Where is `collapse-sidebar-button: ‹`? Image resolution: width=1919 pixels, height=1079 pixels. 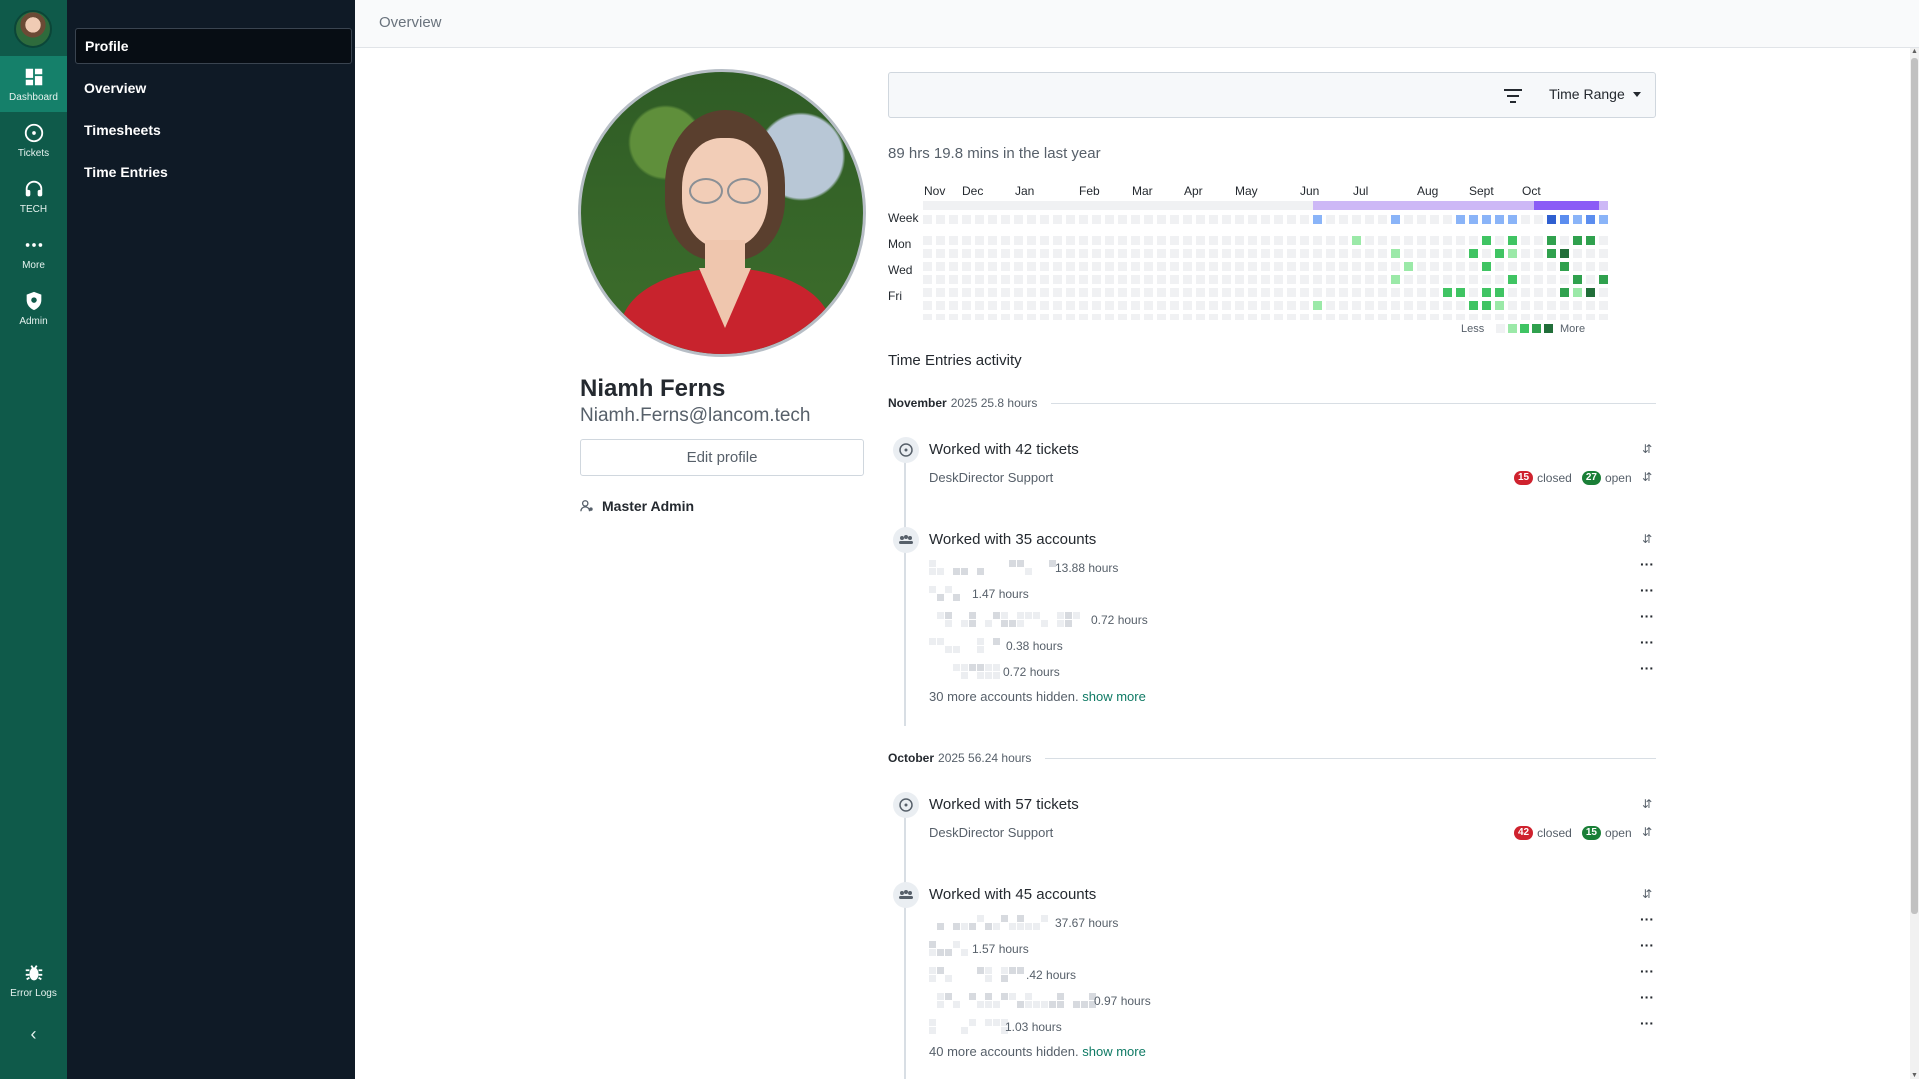
collapse-sidebar-button: ‹ is located at coordinates (33, 1034).